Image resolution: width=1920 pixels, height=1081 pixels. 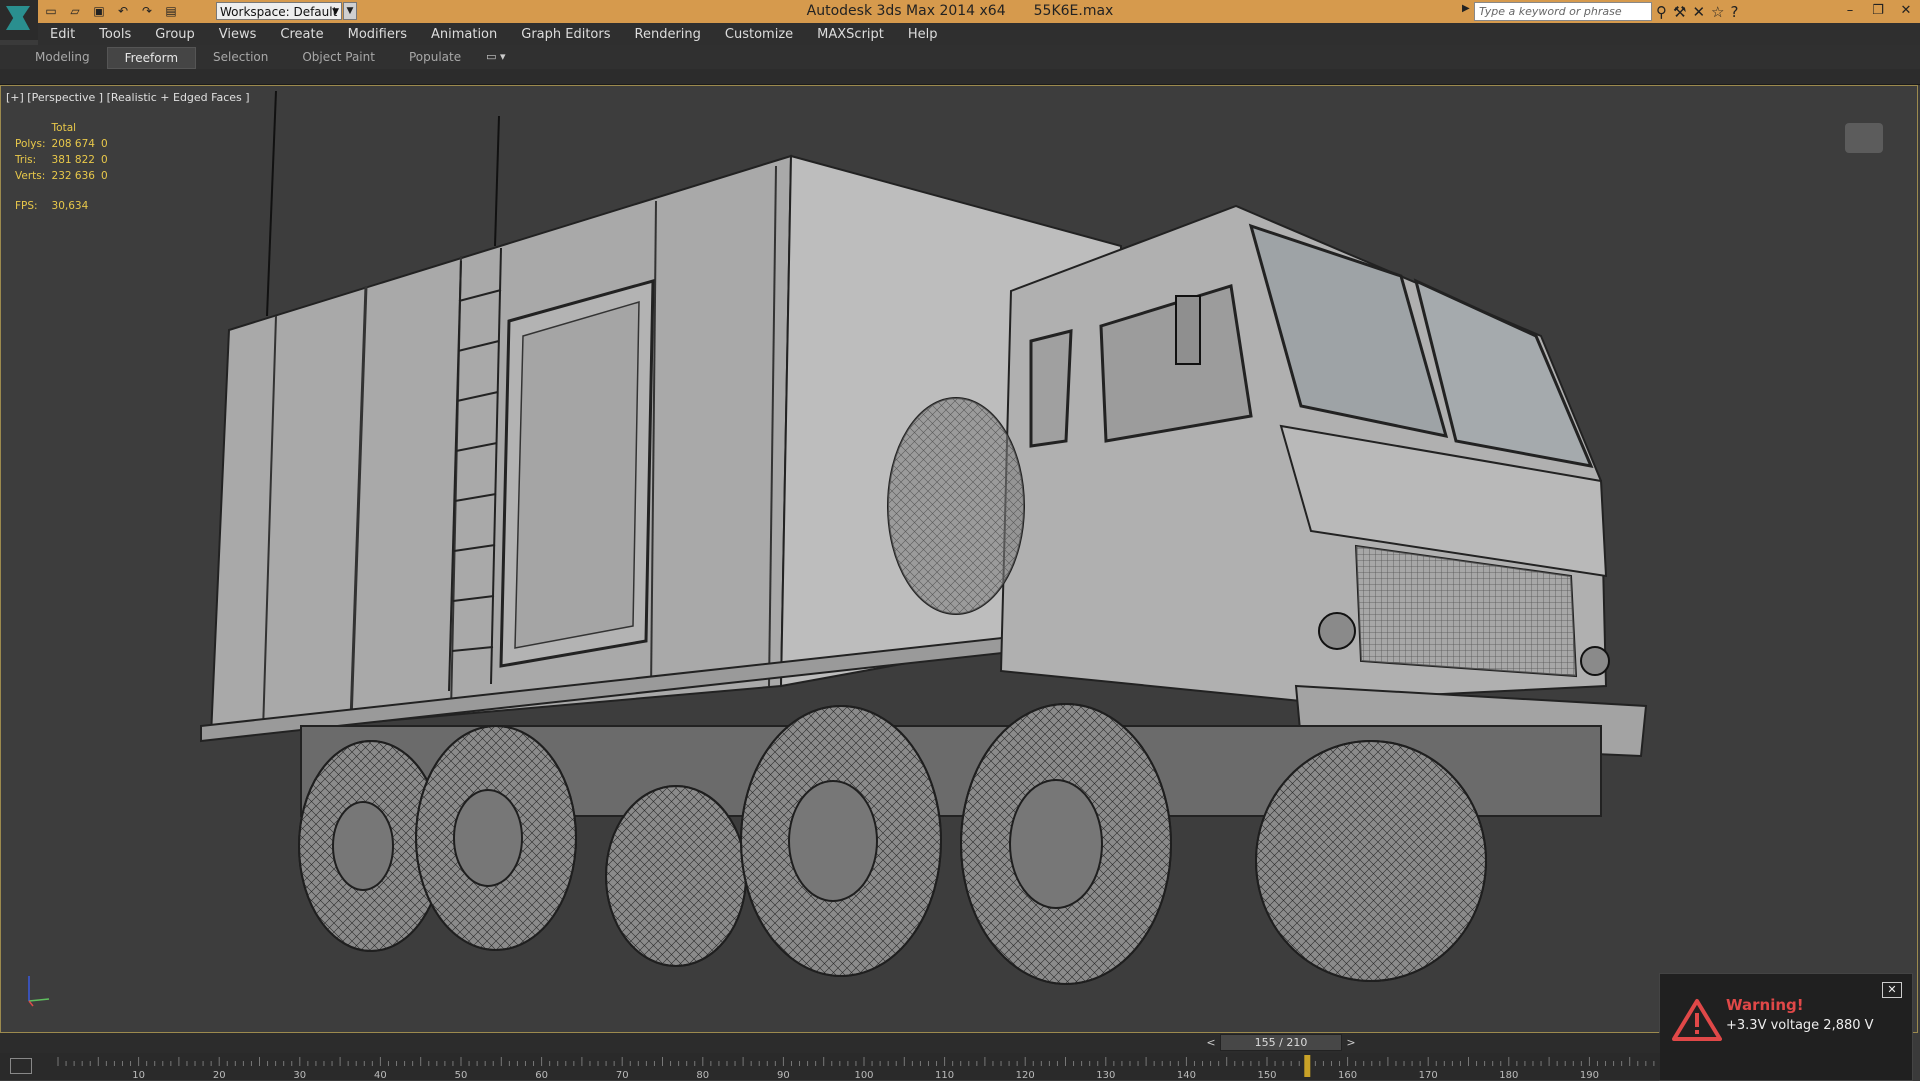 What do you see at coordinates (1661, 12) in the screenshot?
I see `binoculars-icon: ⚲` at bounding box center [1661, 12].